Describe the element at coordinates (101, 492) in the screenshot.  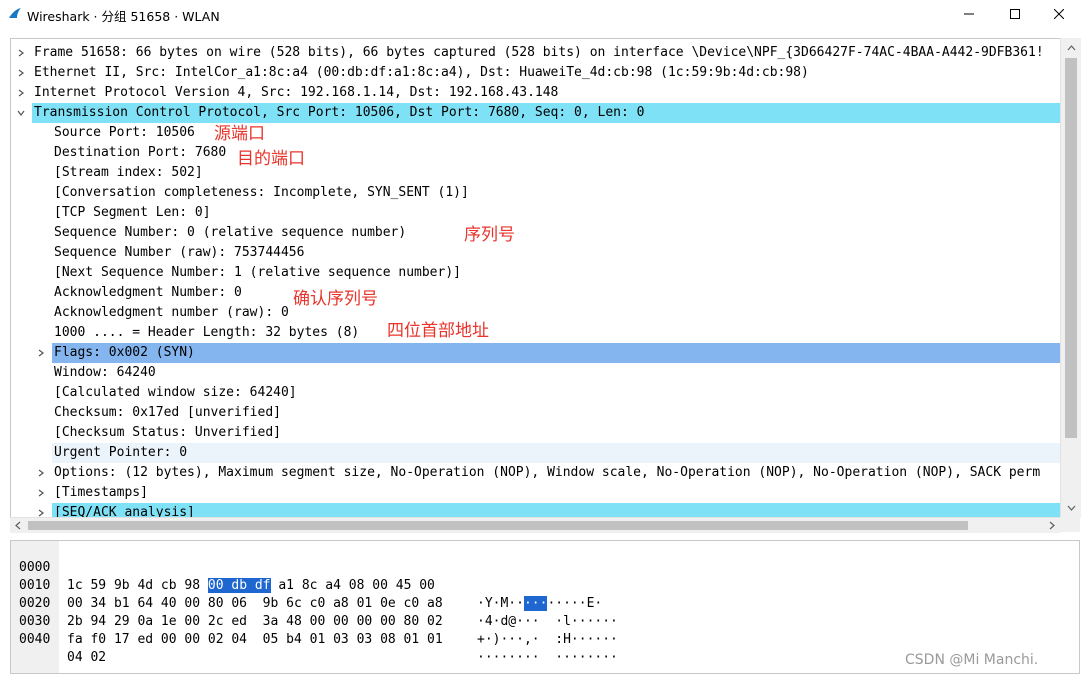
I see `tree-row-label: [Timestamps]` at that location.